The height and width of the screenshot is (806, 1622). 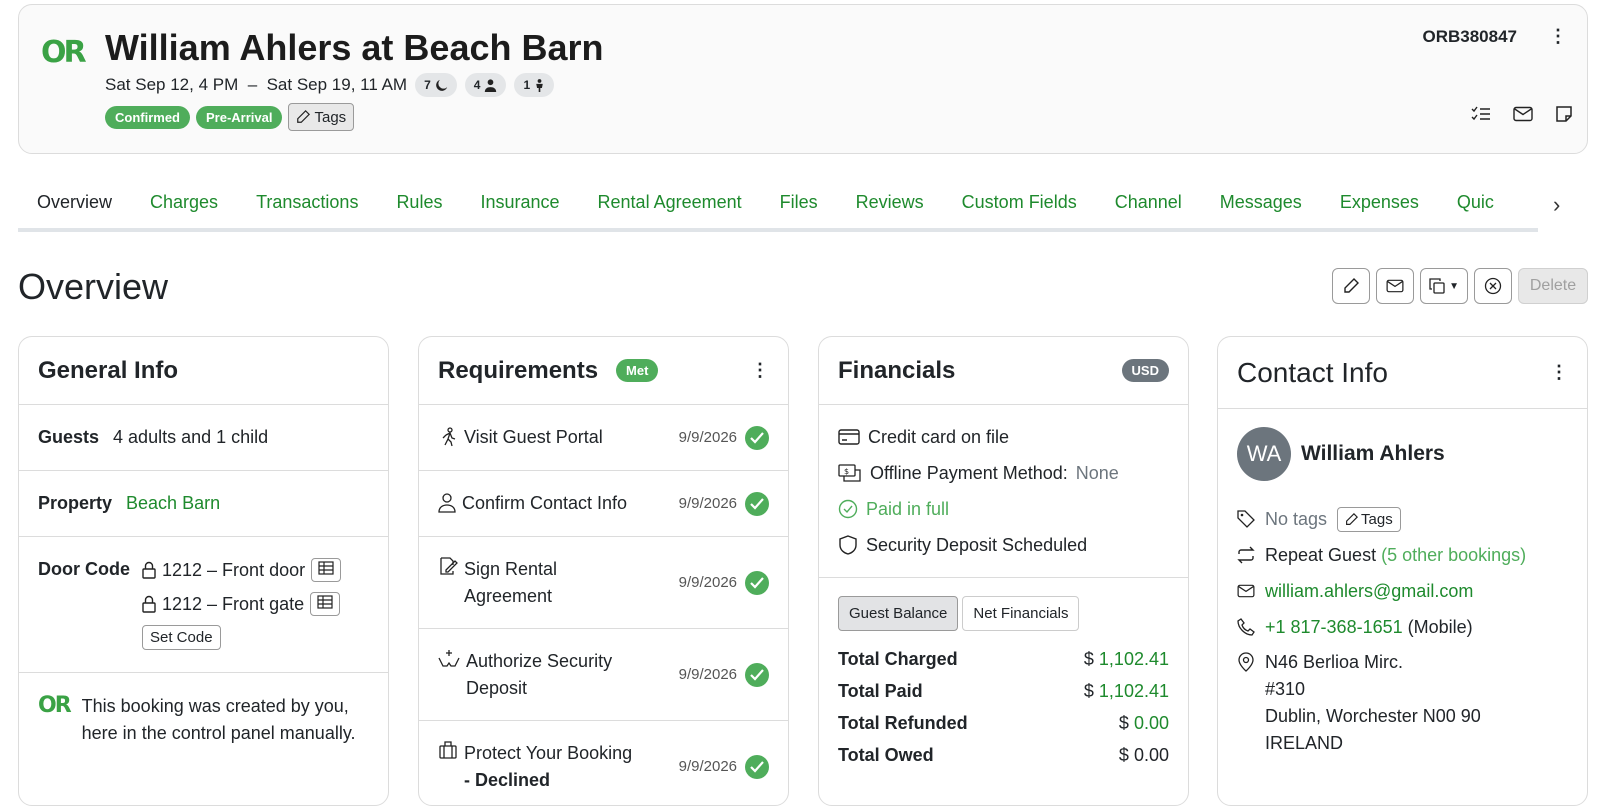 What do you see at coordinates (603, 438) in the screenshot?
I see `requirement-item: Visit Guest Portal 9/9/2026` at bounding box center [603, 438].